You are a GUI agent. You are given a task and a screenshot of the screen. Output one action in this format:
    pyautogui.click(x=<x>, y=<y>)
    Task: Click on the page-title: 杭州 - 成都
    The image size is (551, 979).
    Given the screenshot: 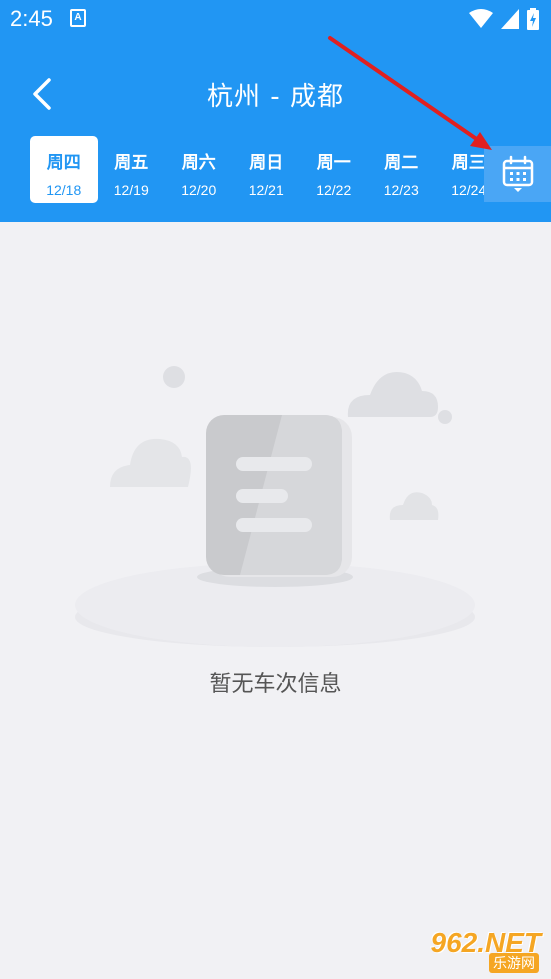 What is the action you would take?
    pyautogui.click(x=275, y=97)
    